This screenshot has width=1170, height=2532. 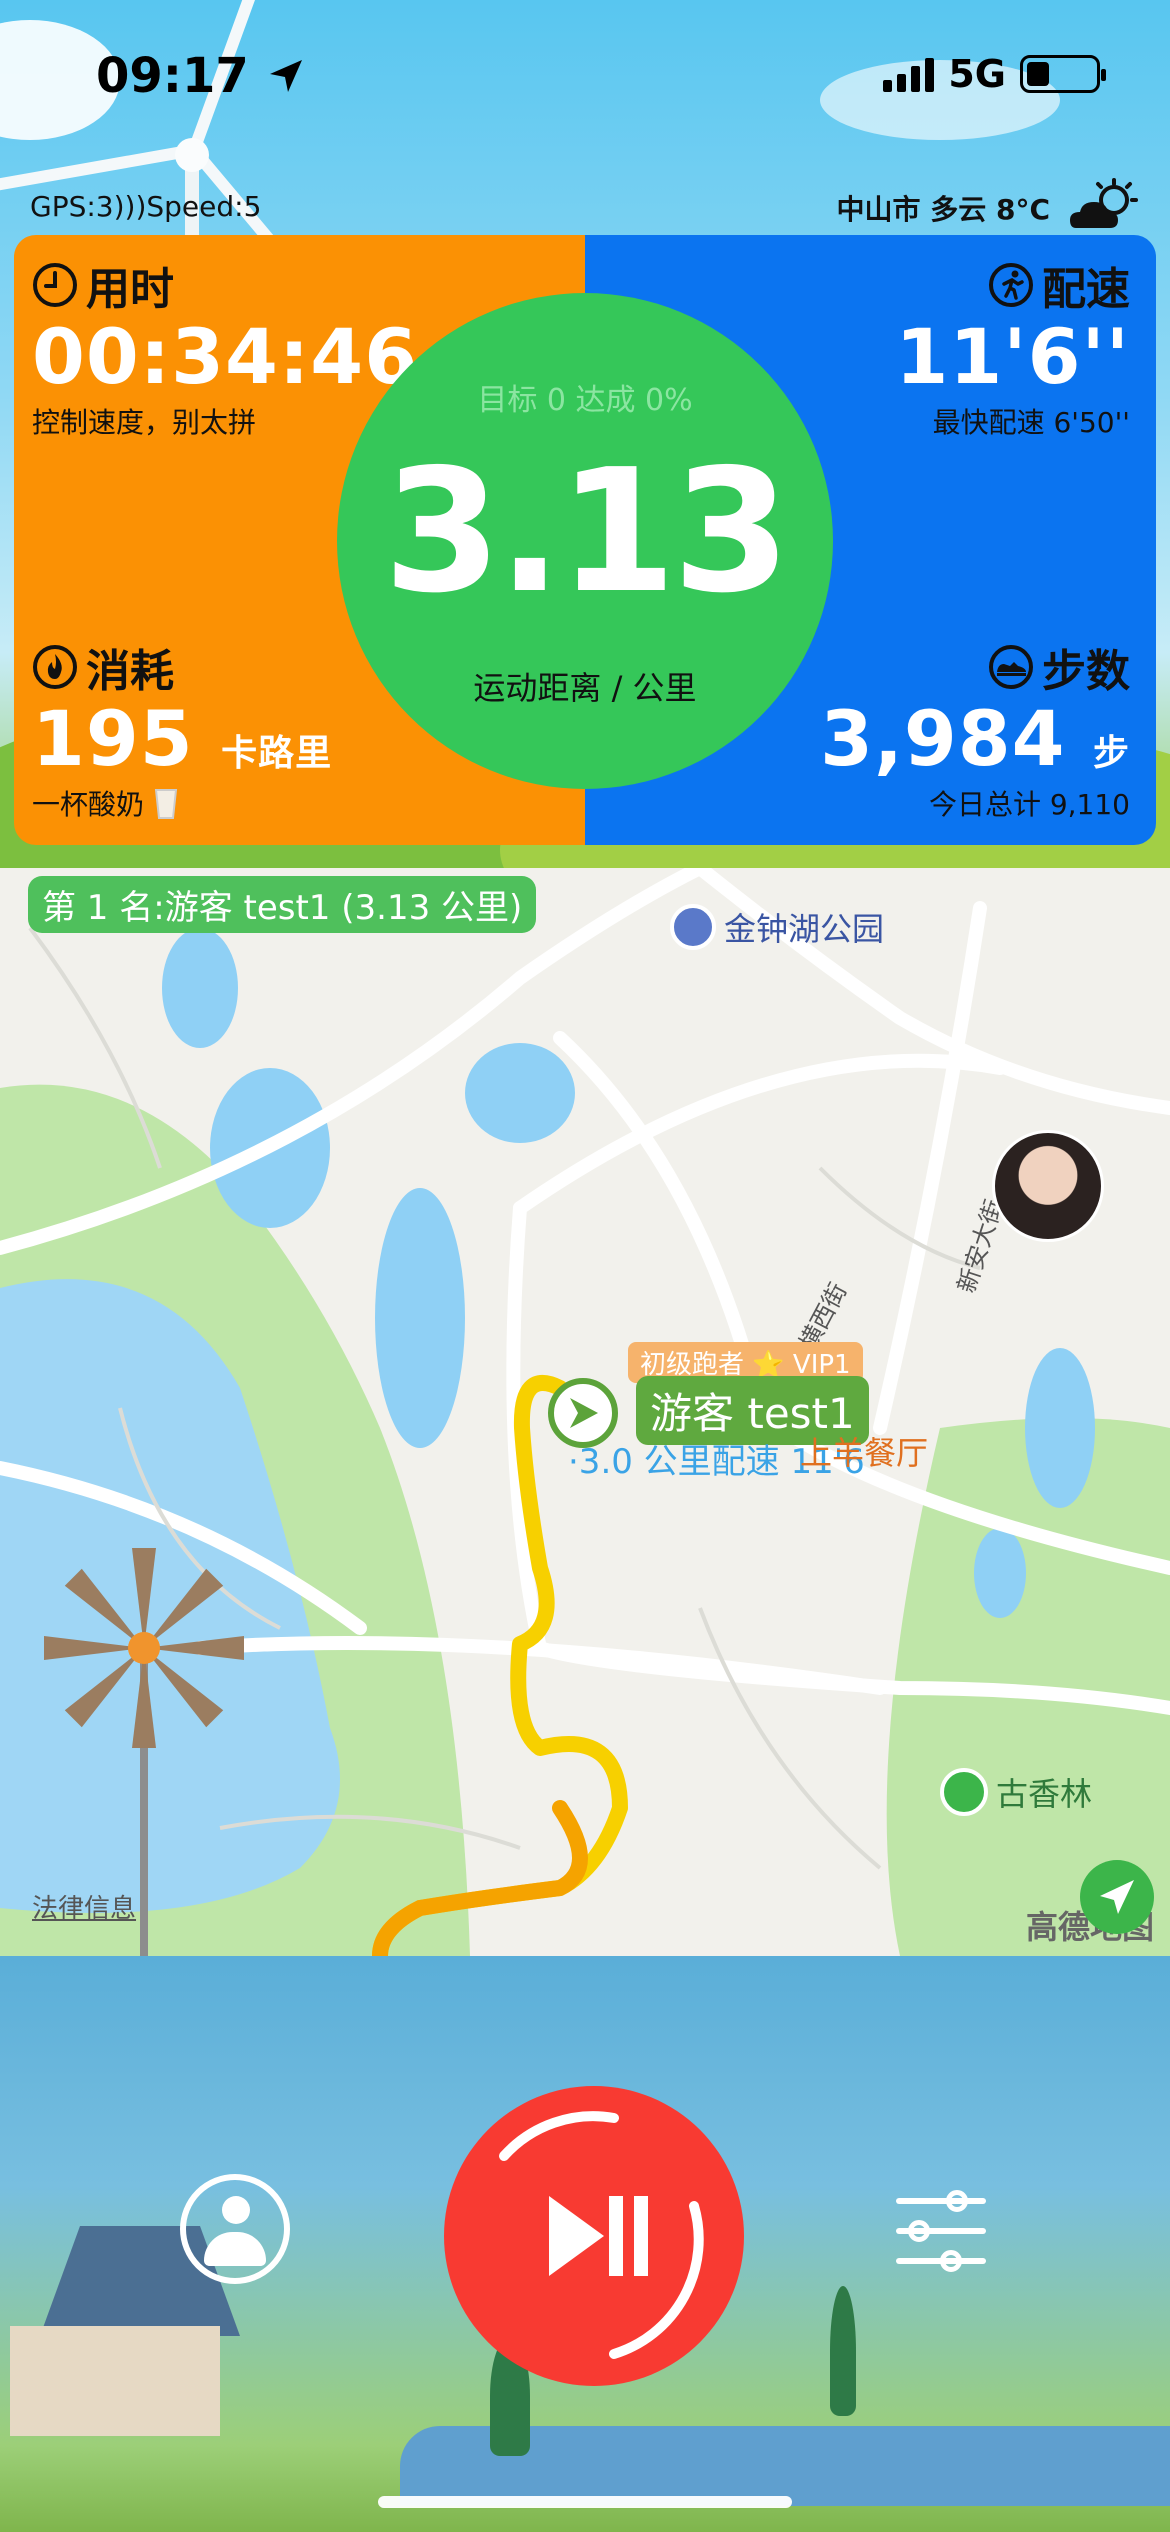 What do you see at coordinates (1012, 356) in the screenshot?
I see `pace-value: 11'6''` at bounding box center [1012, 356].